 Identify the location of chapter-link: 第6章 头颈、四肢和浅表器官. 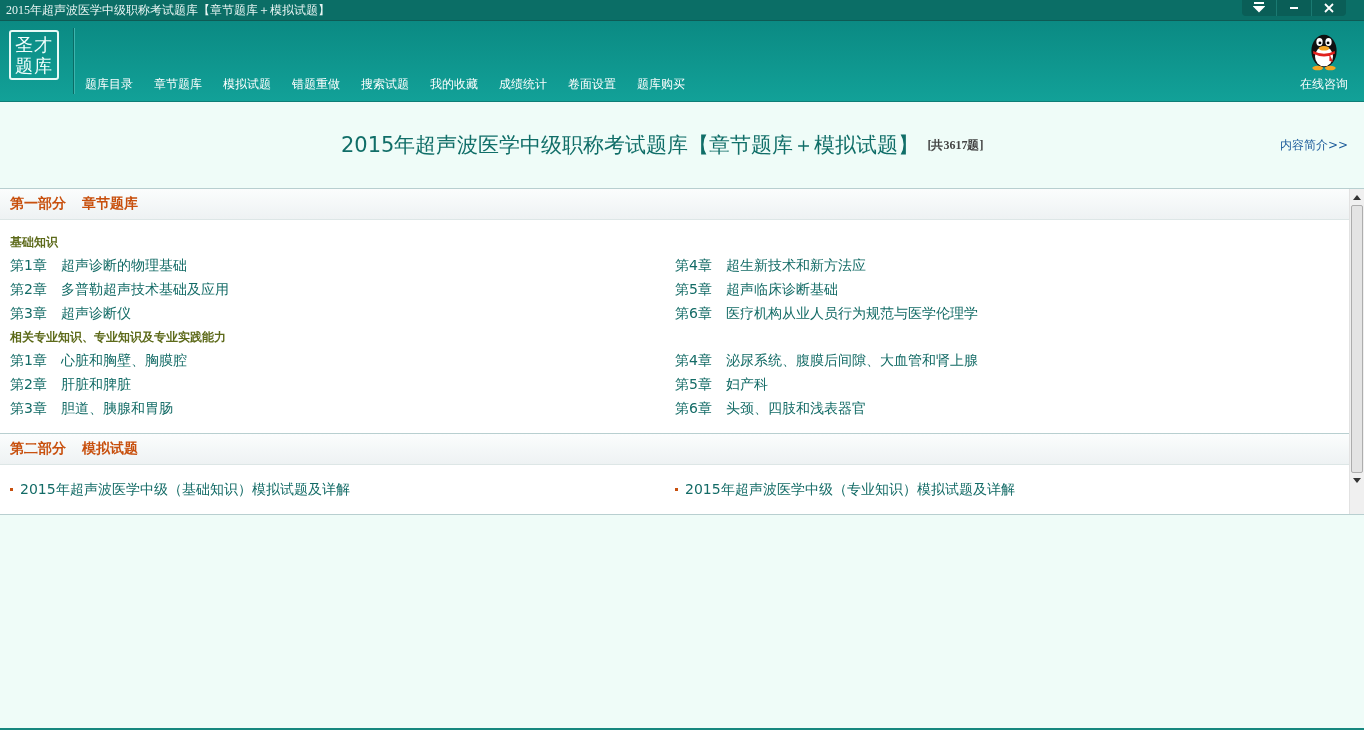
(1012, 408).